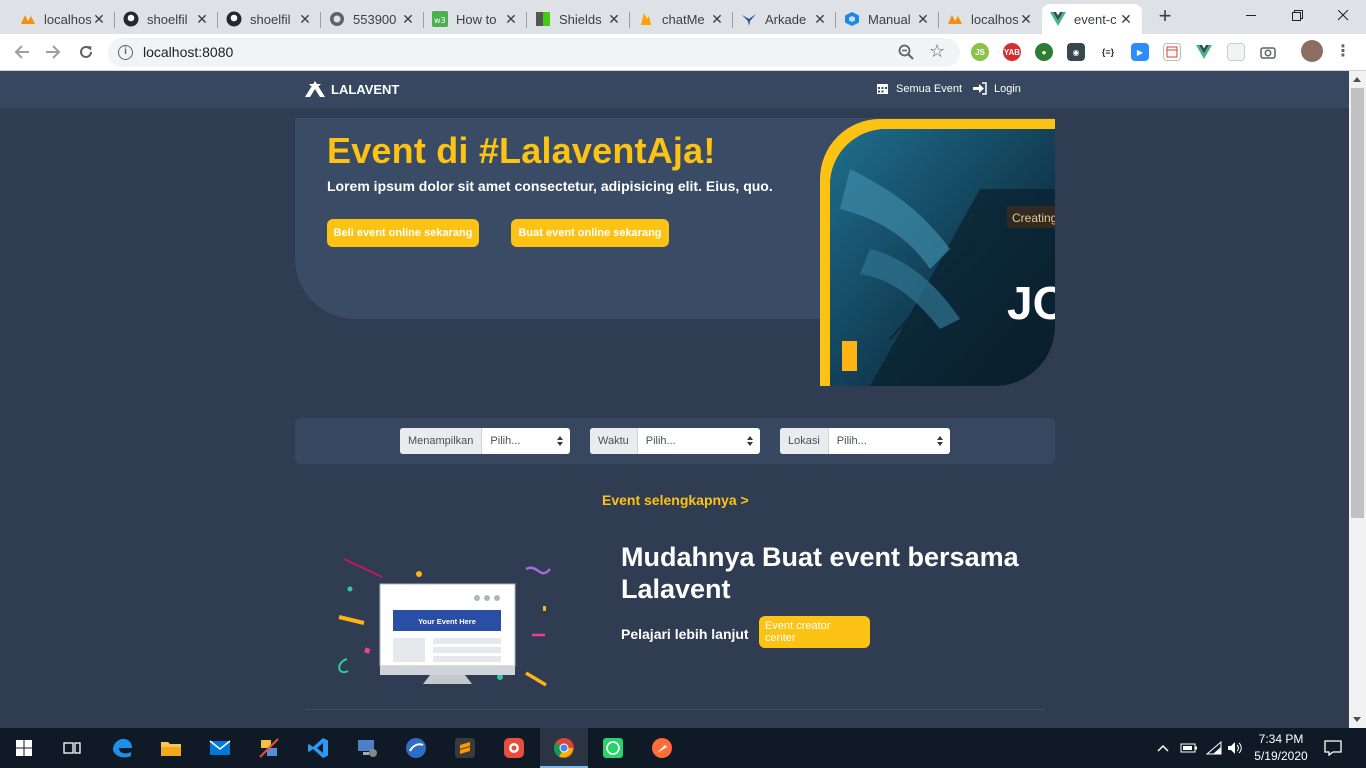 This screenshot has height=768, width=1366. Describe the element at coordinates (24, 748) in the screenshot. I see `start-button` at that location.